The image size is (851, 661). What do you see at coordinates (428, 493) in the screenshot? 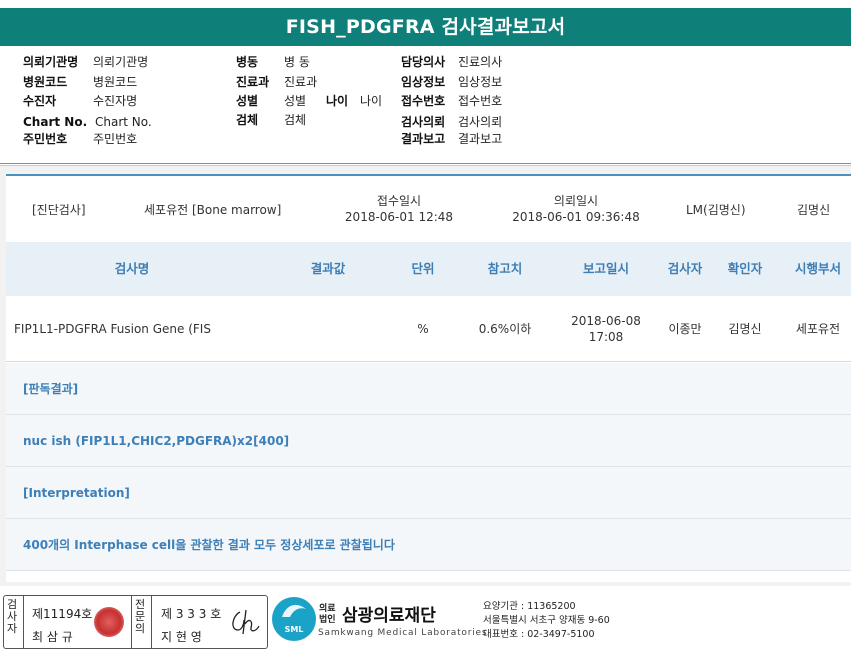
I see `interpretation-heading: [Interpretation]` at bounding box center [428, 493].